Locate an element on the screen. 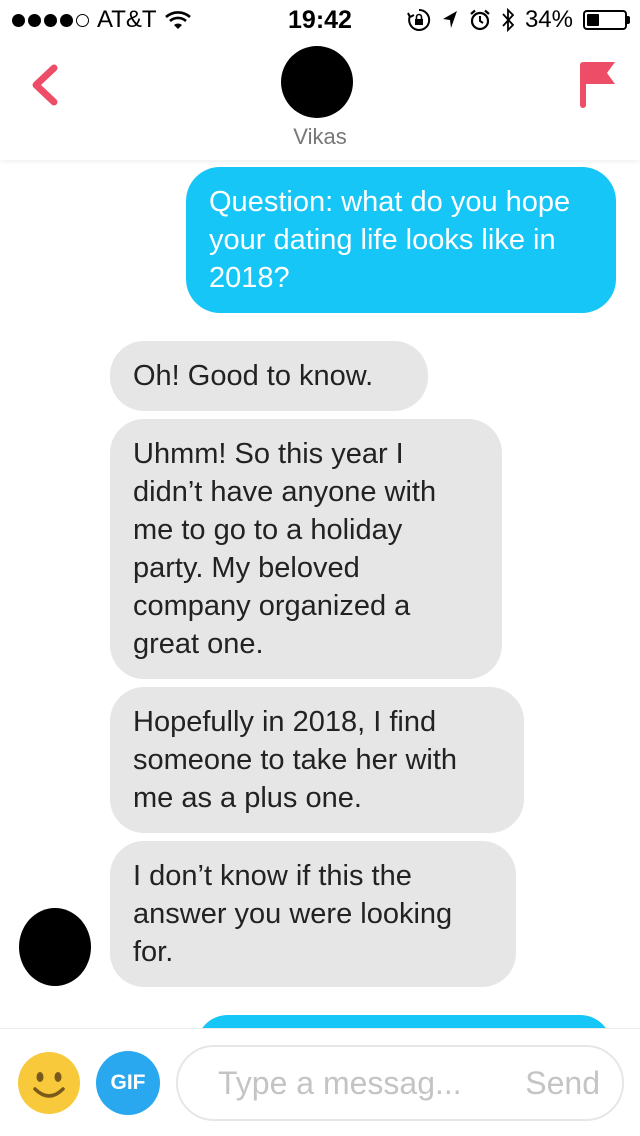 The image size is (640, 1136). contact-name: Vikas is located at coordinates (320, 137).